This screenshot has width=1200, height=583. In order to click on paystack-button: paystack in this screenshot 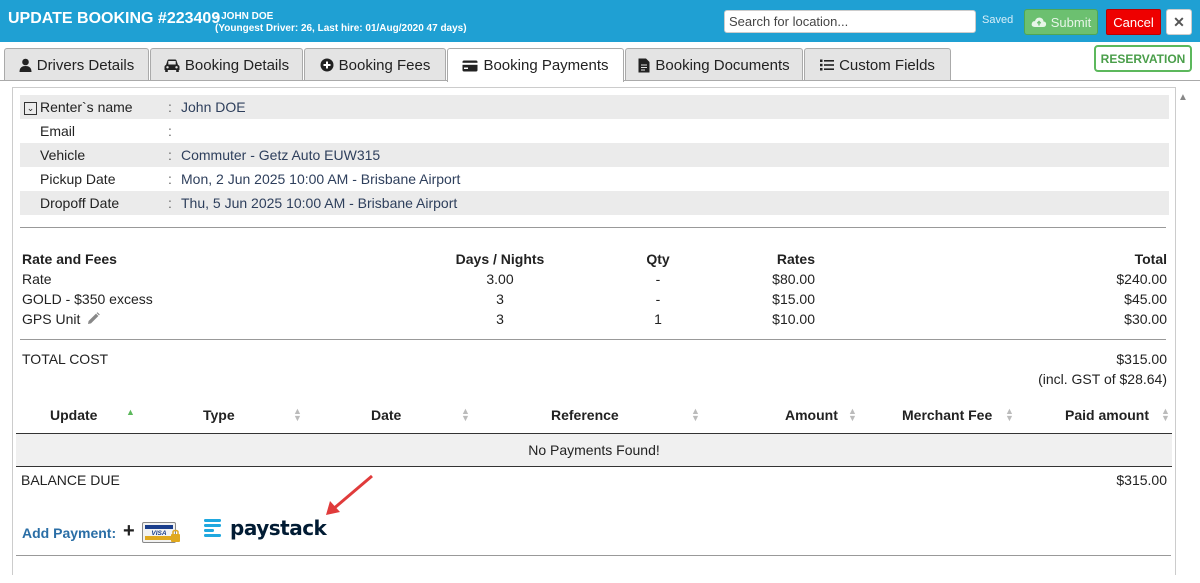, I will do `click(265, 528)`.